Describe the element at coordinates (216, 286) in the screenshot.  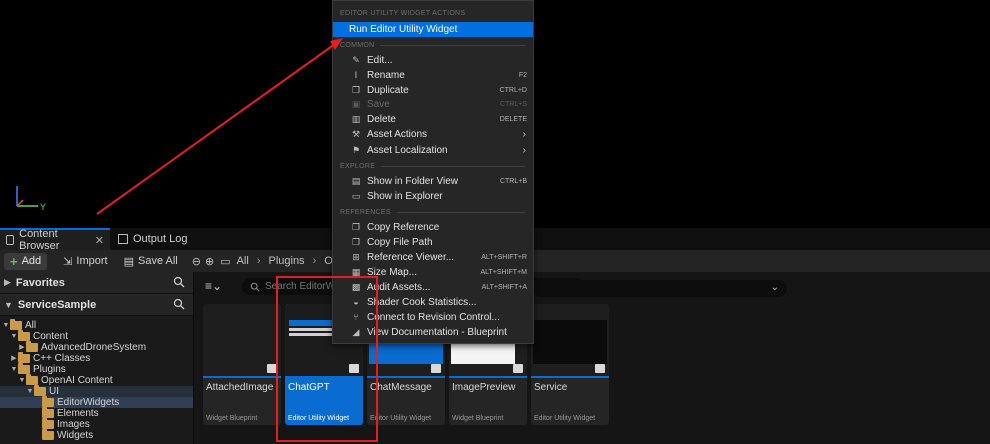
I see `filter-icon: ≡⌄` at that location.